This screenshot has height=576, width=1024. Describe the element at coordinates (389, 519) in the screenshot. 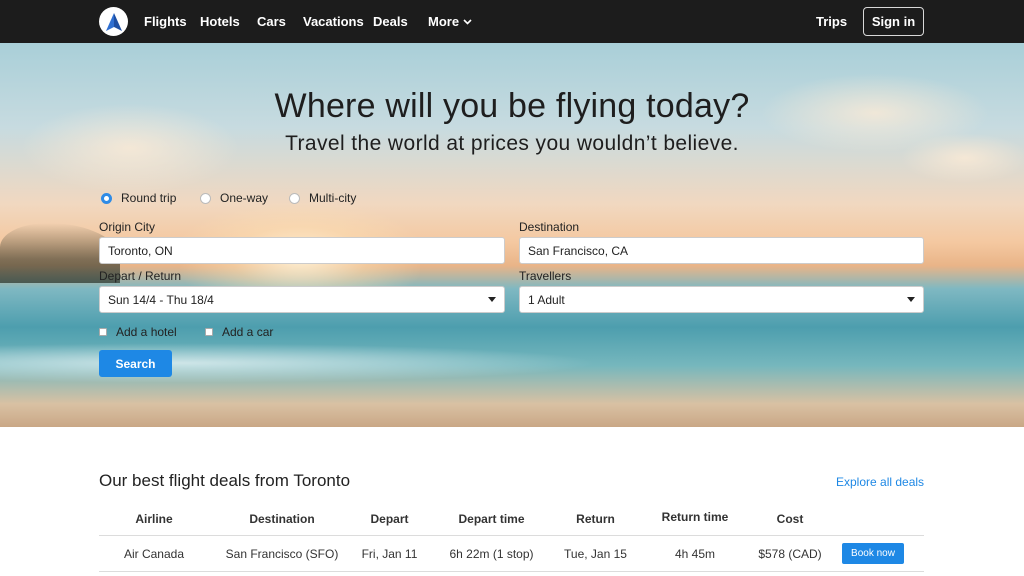

I see `column-header-depart: Depart` at that location.